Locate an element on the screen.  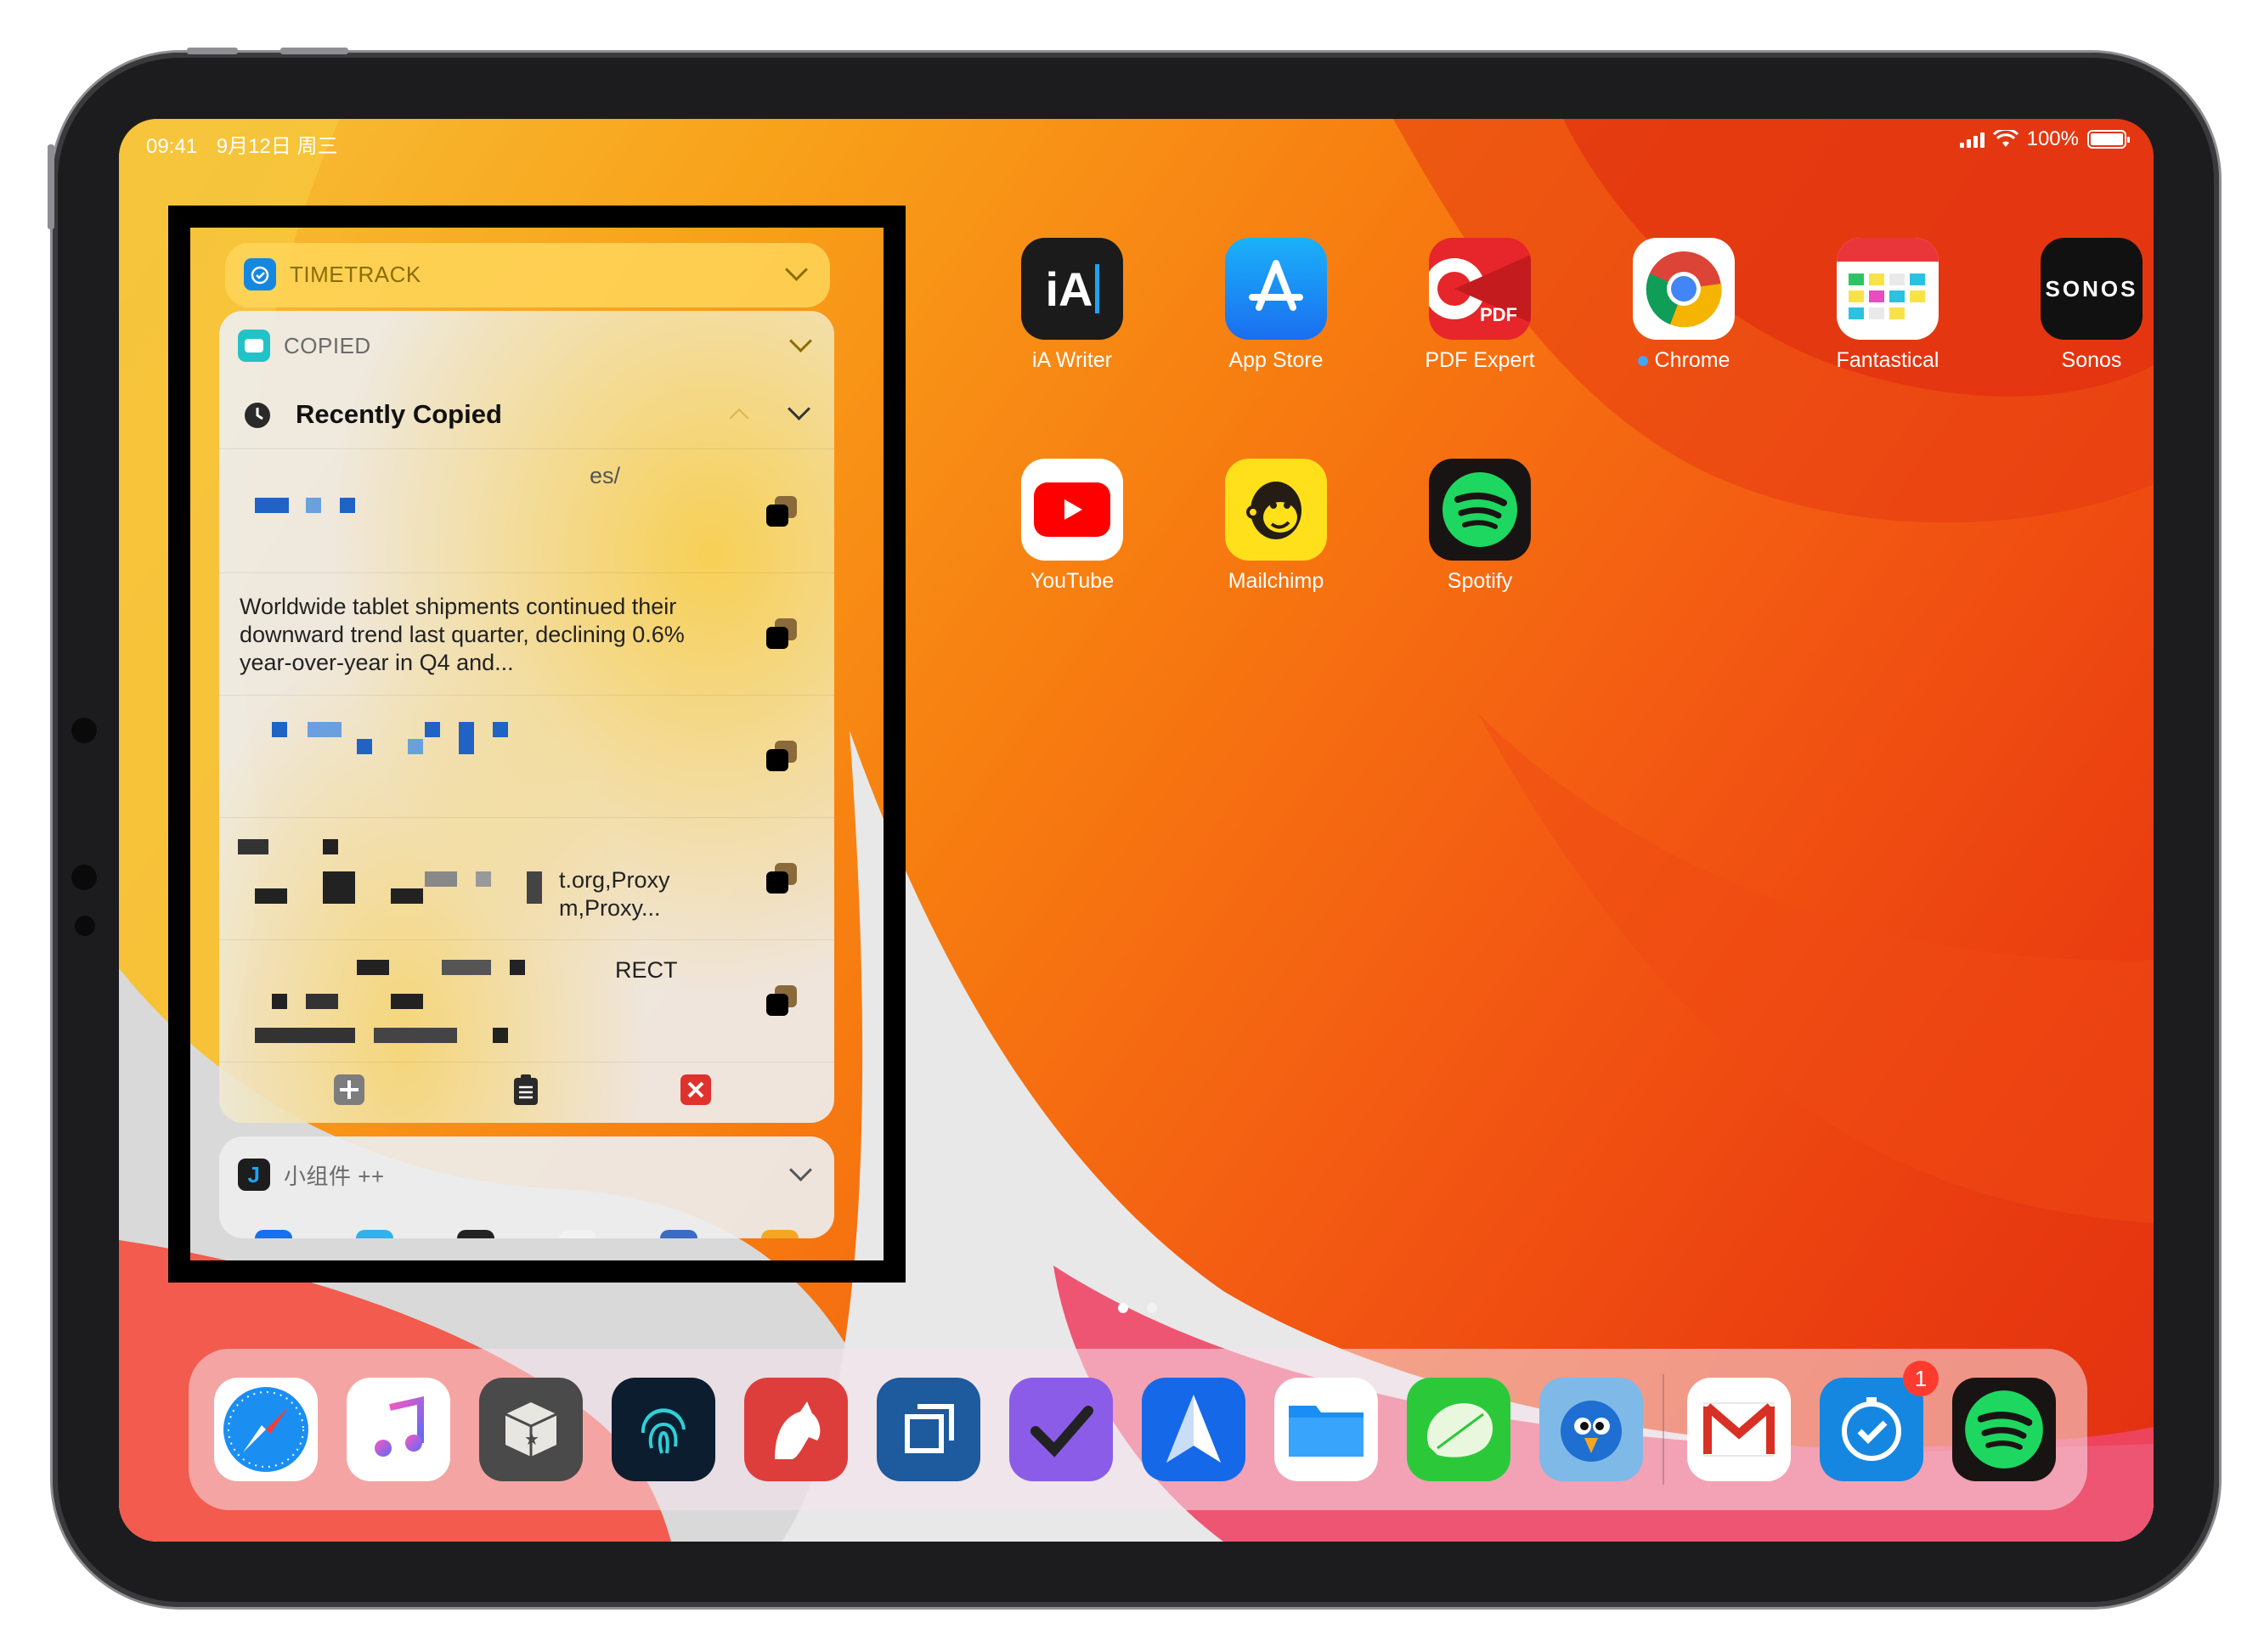
app-fantastical: Fantastical is located at coordinates (1888, 305).